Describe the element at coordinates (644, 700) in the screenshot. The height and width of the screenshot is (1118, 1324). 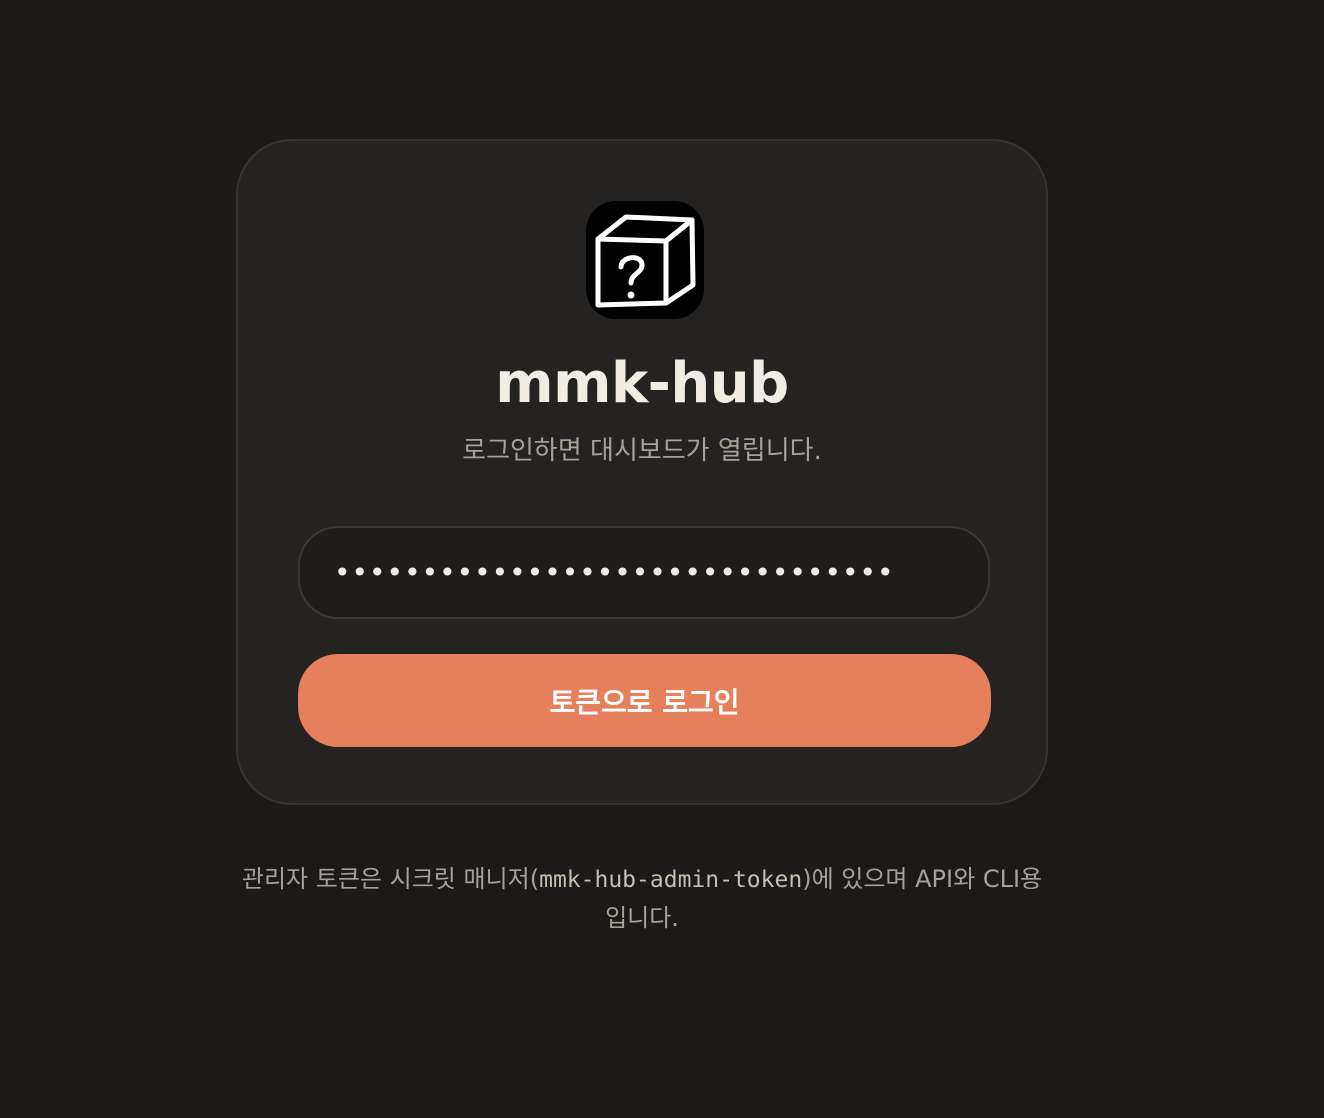
I see `token-login-button: 토큰으로 로그인` at that location.